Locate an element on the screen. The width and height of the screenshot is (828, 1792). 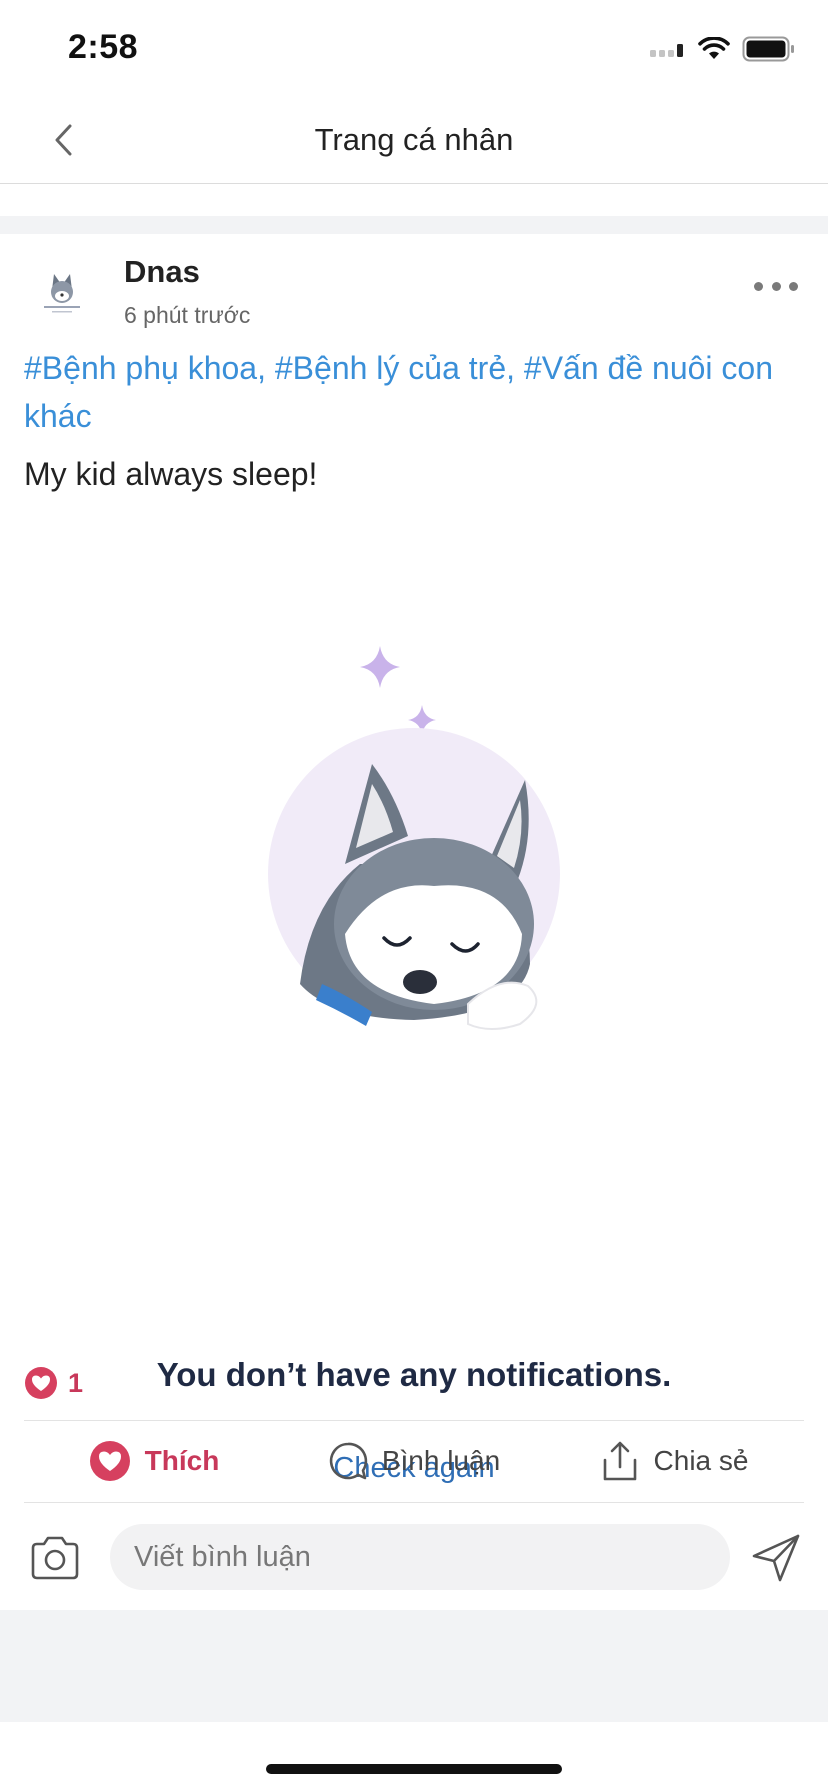
post-actions: Thích Bình luận Chia sẻ is located at coordinates (414, 1461).